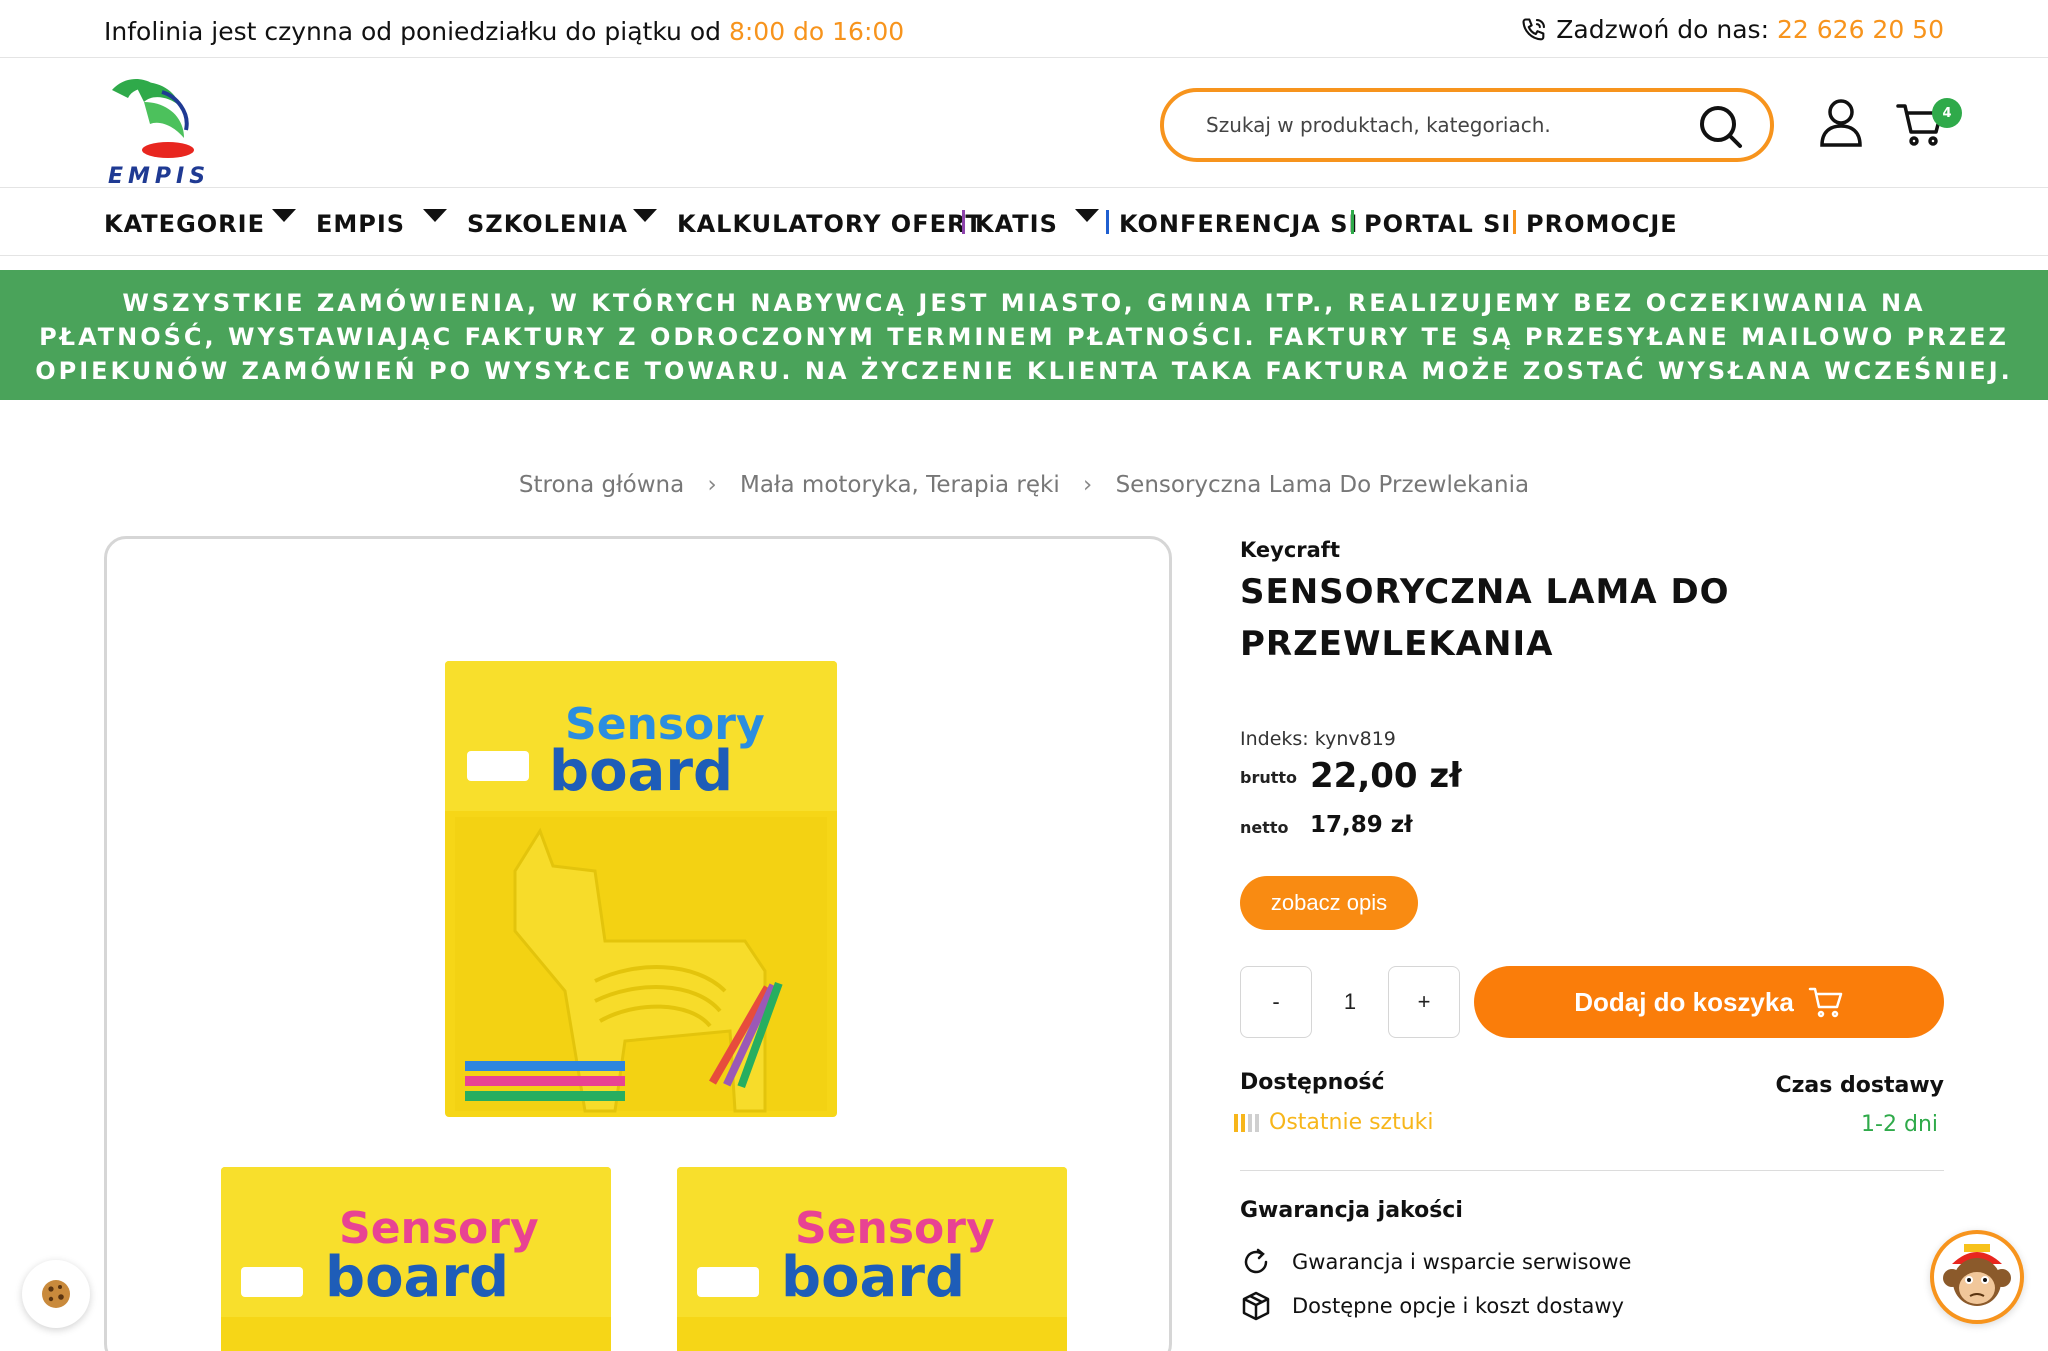  I want to click on guarantee-item-label: Gwarancja i wsparcie serwisowe, so click(1462, 1262).